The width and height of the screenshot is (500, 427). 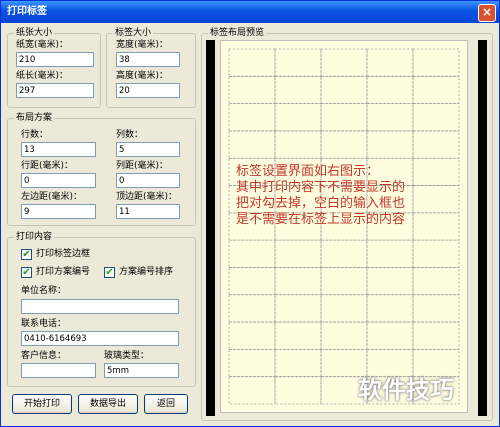 What do you see at coordinates (482, 228) in the screenshot?
I see `preview-right-edge` at bounding box center [482, 228].